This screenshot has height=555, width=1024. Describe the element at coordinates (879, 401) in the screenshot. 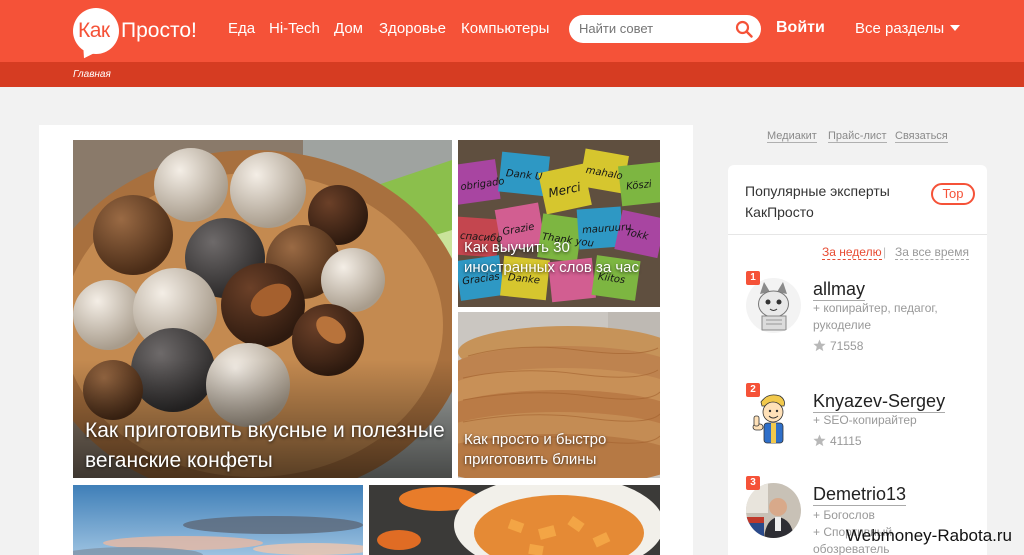

I see `expert-name: Knyazev-Sergey` at that location.